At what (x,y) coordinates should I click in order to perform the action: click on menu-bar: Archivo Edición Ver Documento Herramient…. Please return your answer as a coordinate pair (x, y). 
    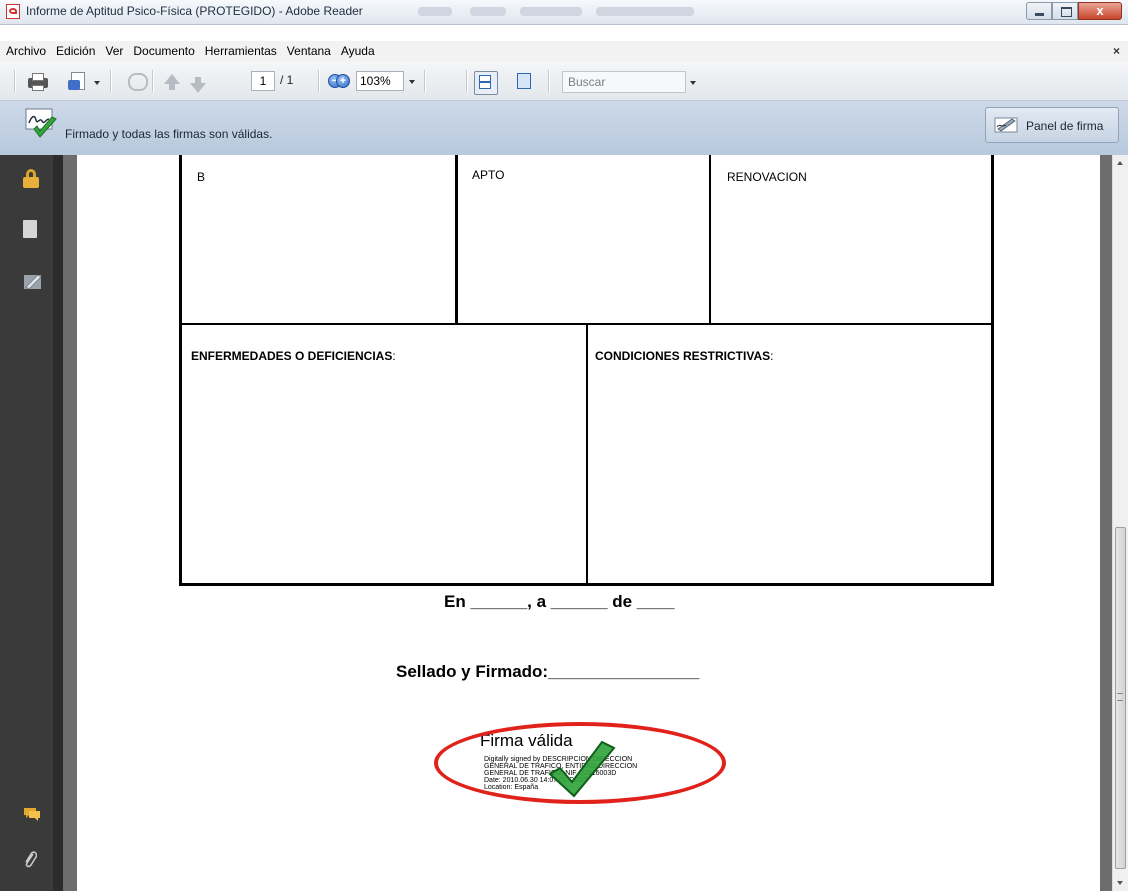
    Looking at the image, I should click on (564, 52).